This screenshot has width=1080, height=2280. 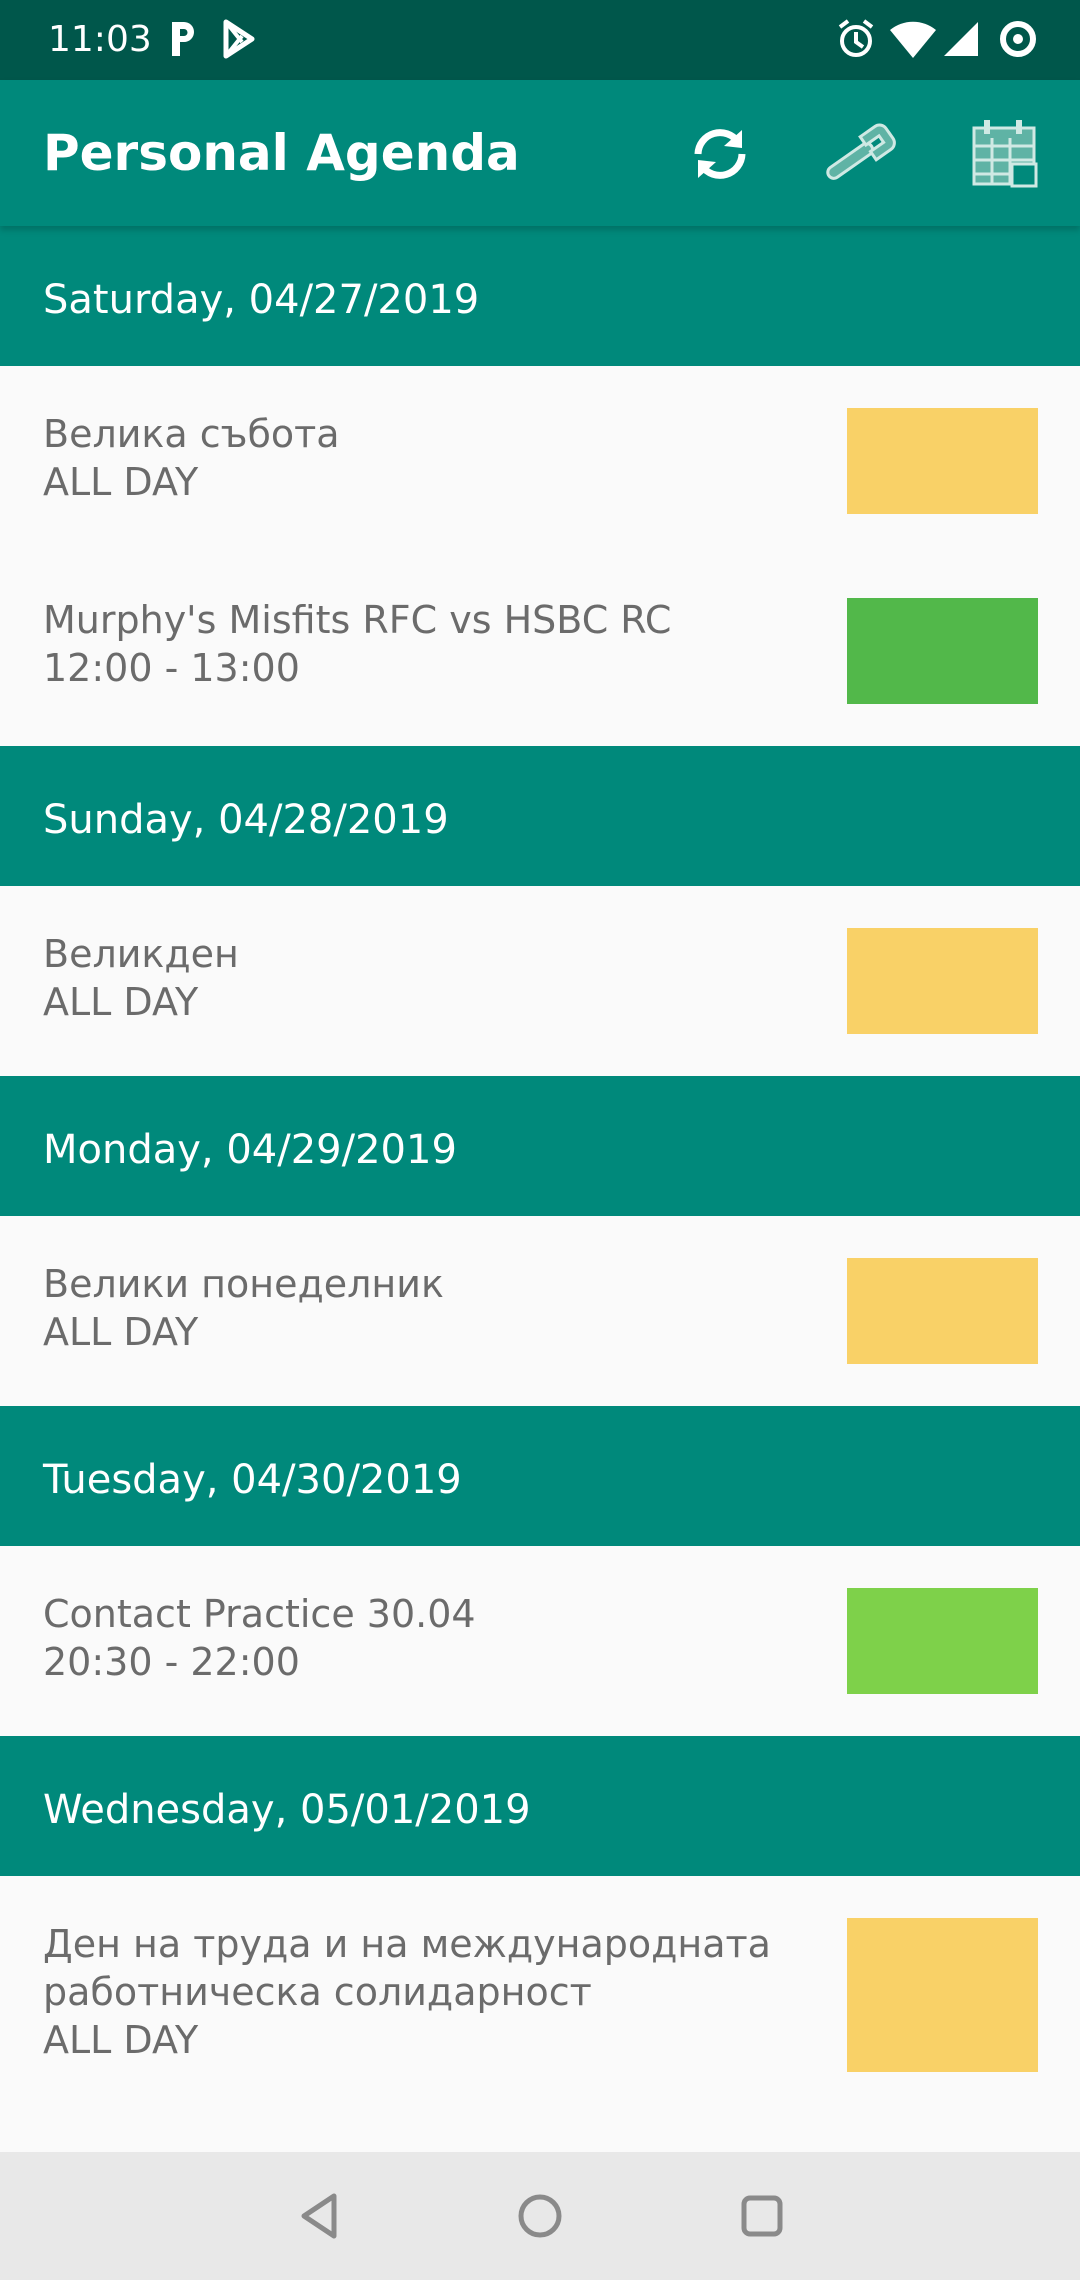 I want to click on wifi-icon, so click(x=913, y=39).